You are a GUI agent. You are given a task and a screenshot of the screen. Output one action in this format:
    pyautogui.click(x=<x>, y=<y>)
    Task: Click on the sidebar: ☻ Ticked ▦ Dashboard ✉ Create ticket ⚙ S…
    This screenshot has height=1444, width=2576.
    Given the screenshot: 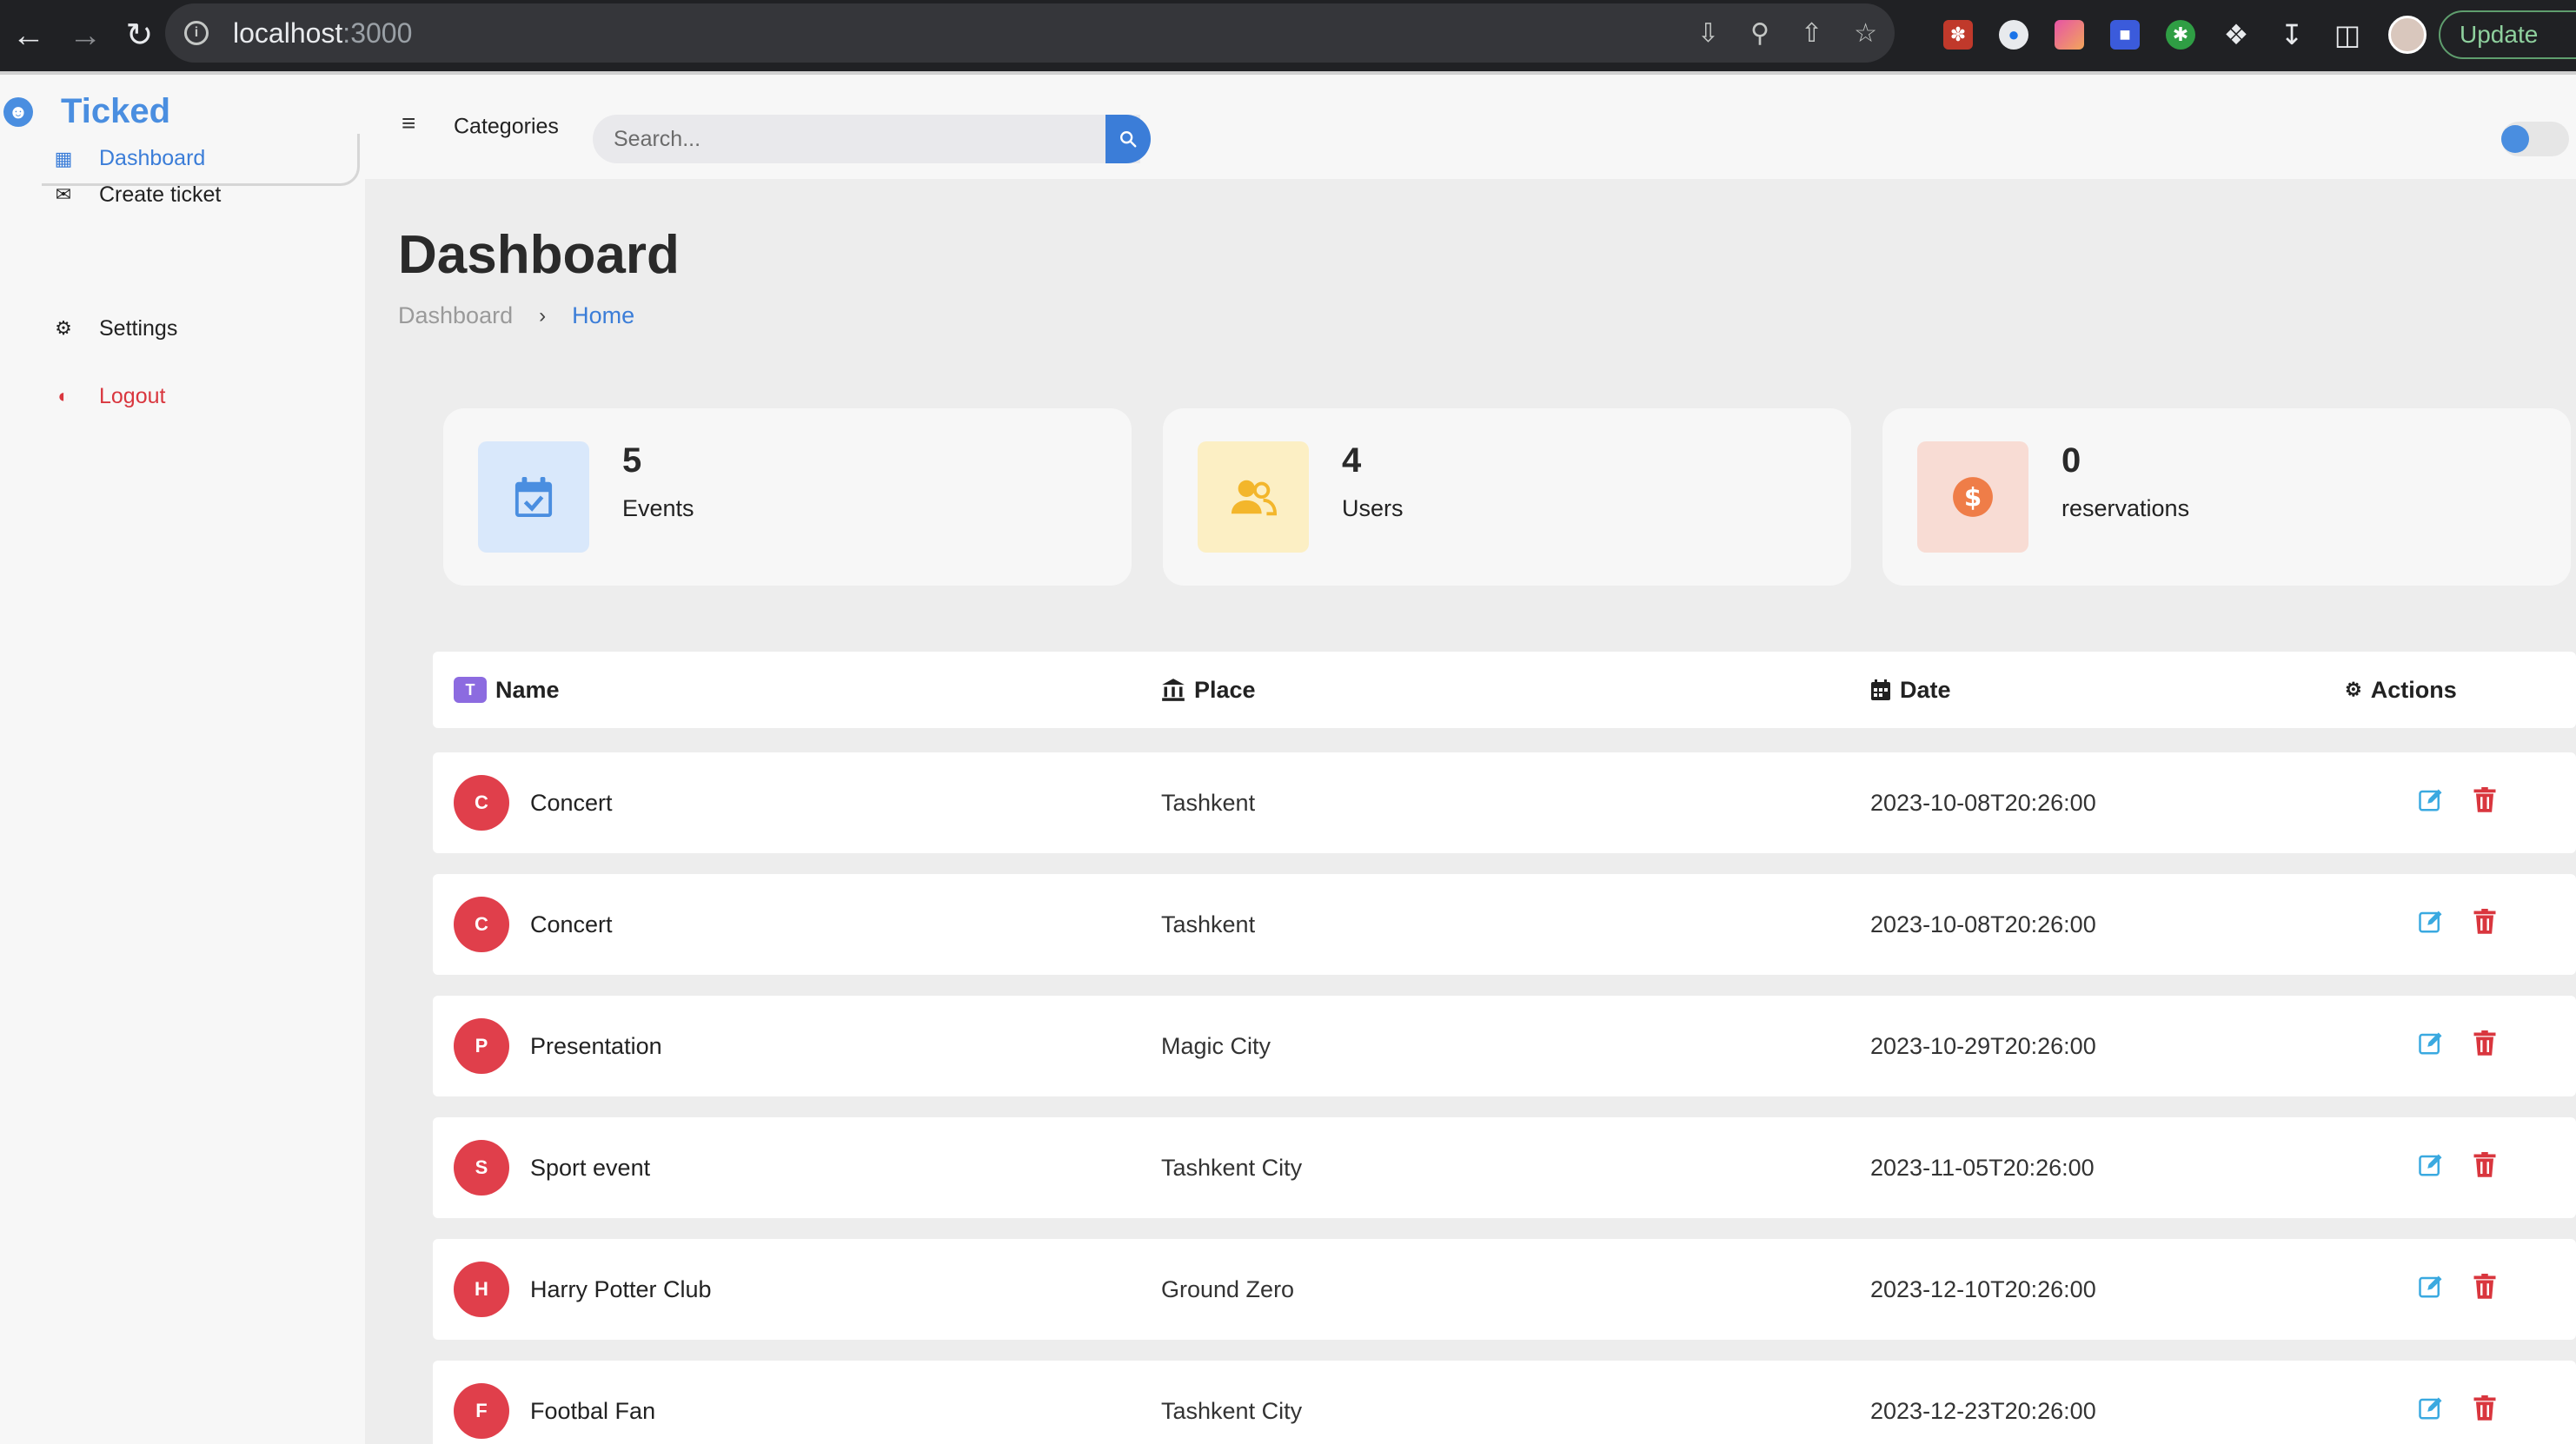 What is the action you would take?
    pyautogui.click(x=183, y=759)
    